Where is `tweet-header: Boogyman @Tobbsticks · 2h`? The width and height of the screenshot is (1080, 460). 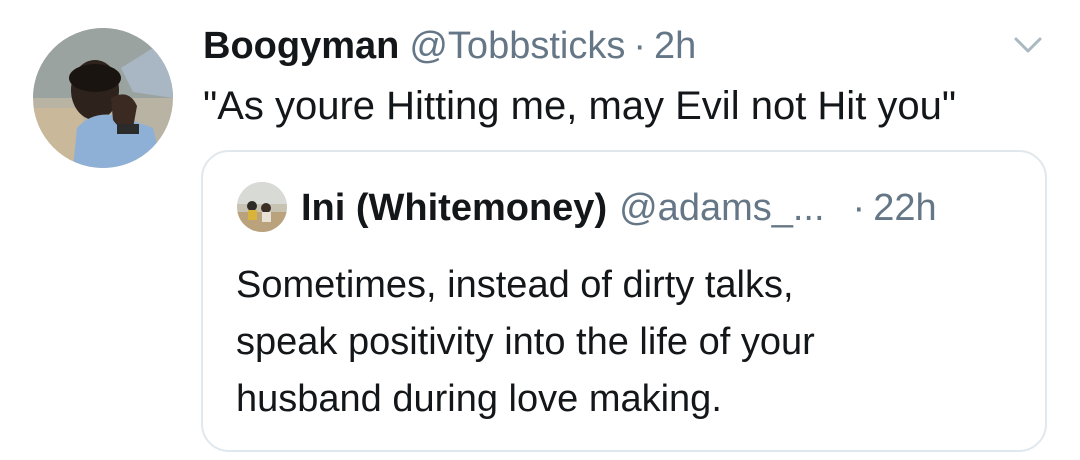 tweet-header: Boogyman @Tobbsticks · 2h is located at coordinates (449, 46).